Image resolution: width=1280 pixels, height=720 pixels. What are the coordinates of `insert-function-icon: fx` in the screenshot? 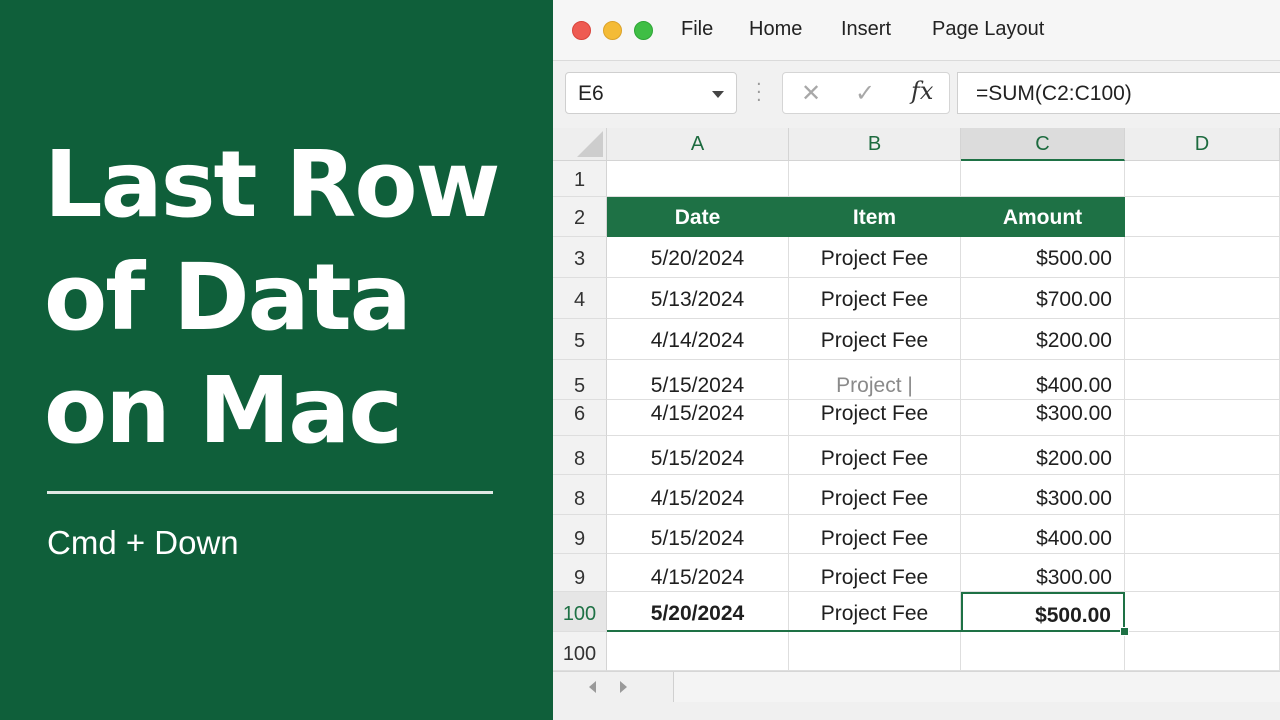 It's located at (922, 91).